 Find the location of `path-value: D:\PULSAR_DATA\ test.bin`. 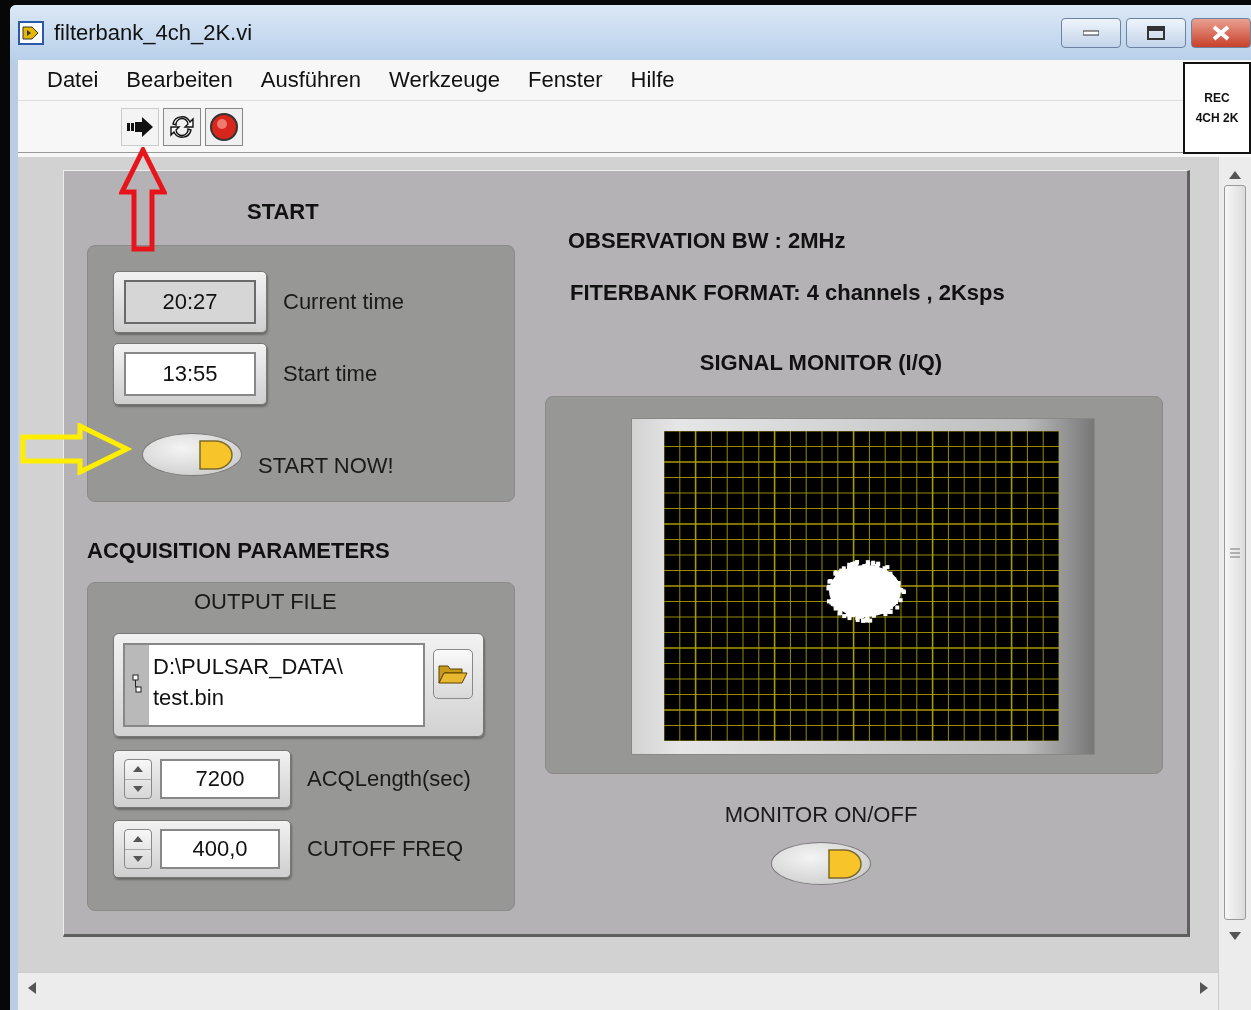

path-value: D:\PULSAR_DATA\ test.bin is located at coordinates (248, 682).